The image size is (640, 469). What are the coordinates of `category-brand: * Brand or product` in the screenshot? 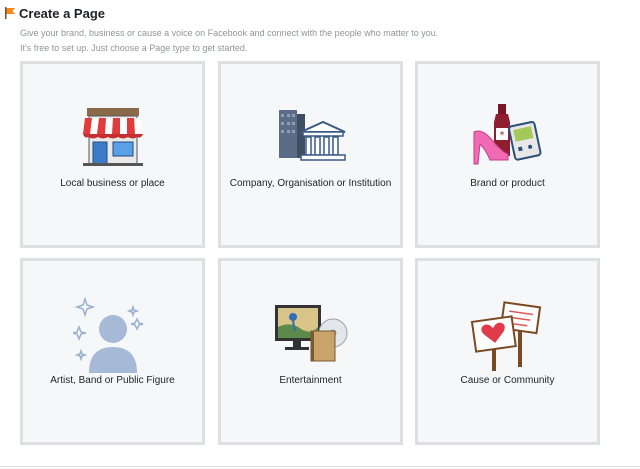 It's located at (507, 154).